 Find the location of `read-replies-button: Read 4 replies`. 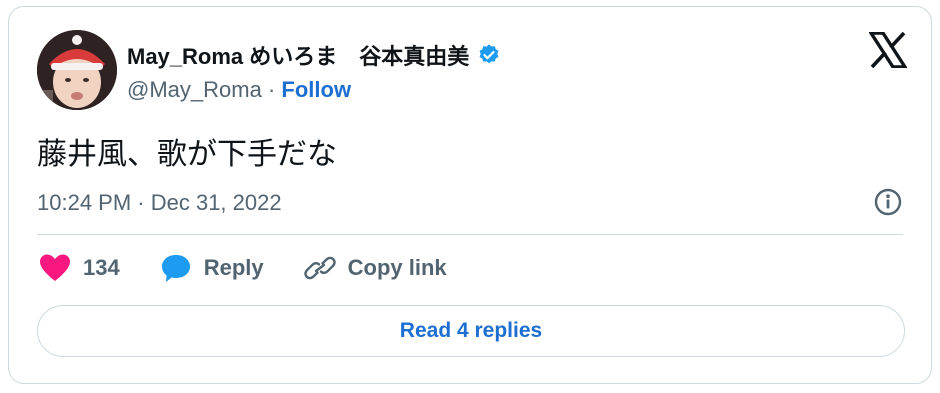

read-replies-button: Read 4 replies is located at coordinates (471, 331).